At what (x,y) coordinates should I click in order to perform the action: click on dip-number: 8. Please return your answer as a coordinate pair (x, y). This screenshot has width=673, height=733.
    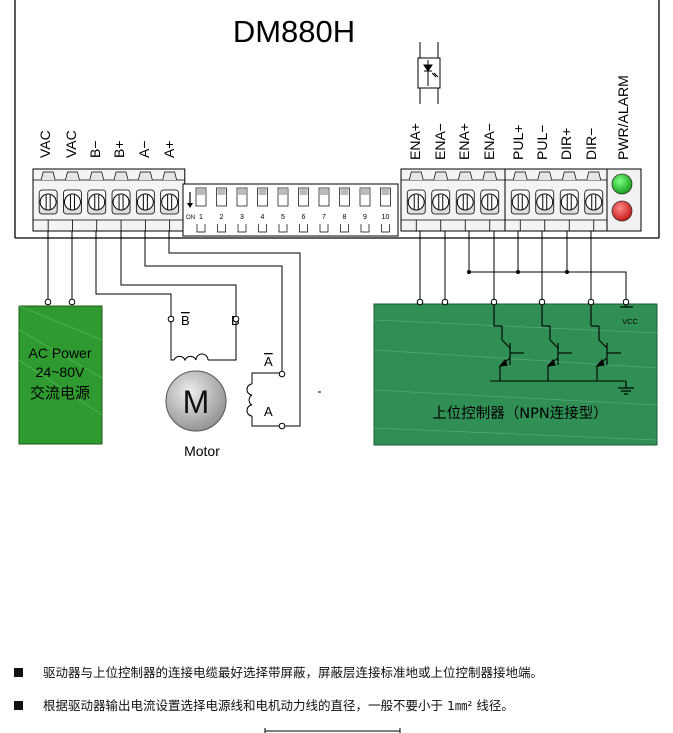
    Looking at the image, I should click on (345, 217).